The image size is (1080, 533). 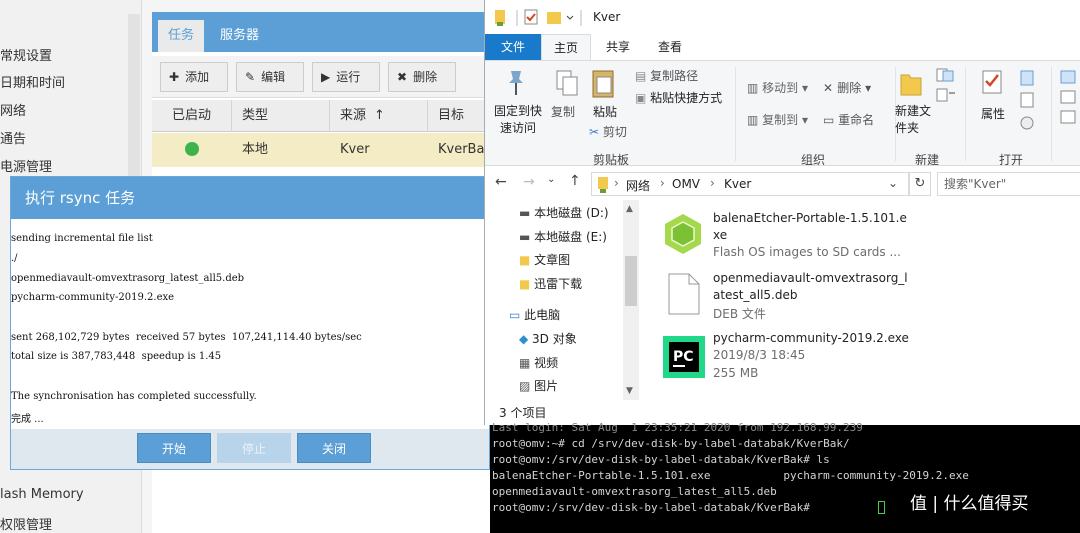 I want to click on file-date: 2019/8/3 18:45, so click(x=759, y=355).